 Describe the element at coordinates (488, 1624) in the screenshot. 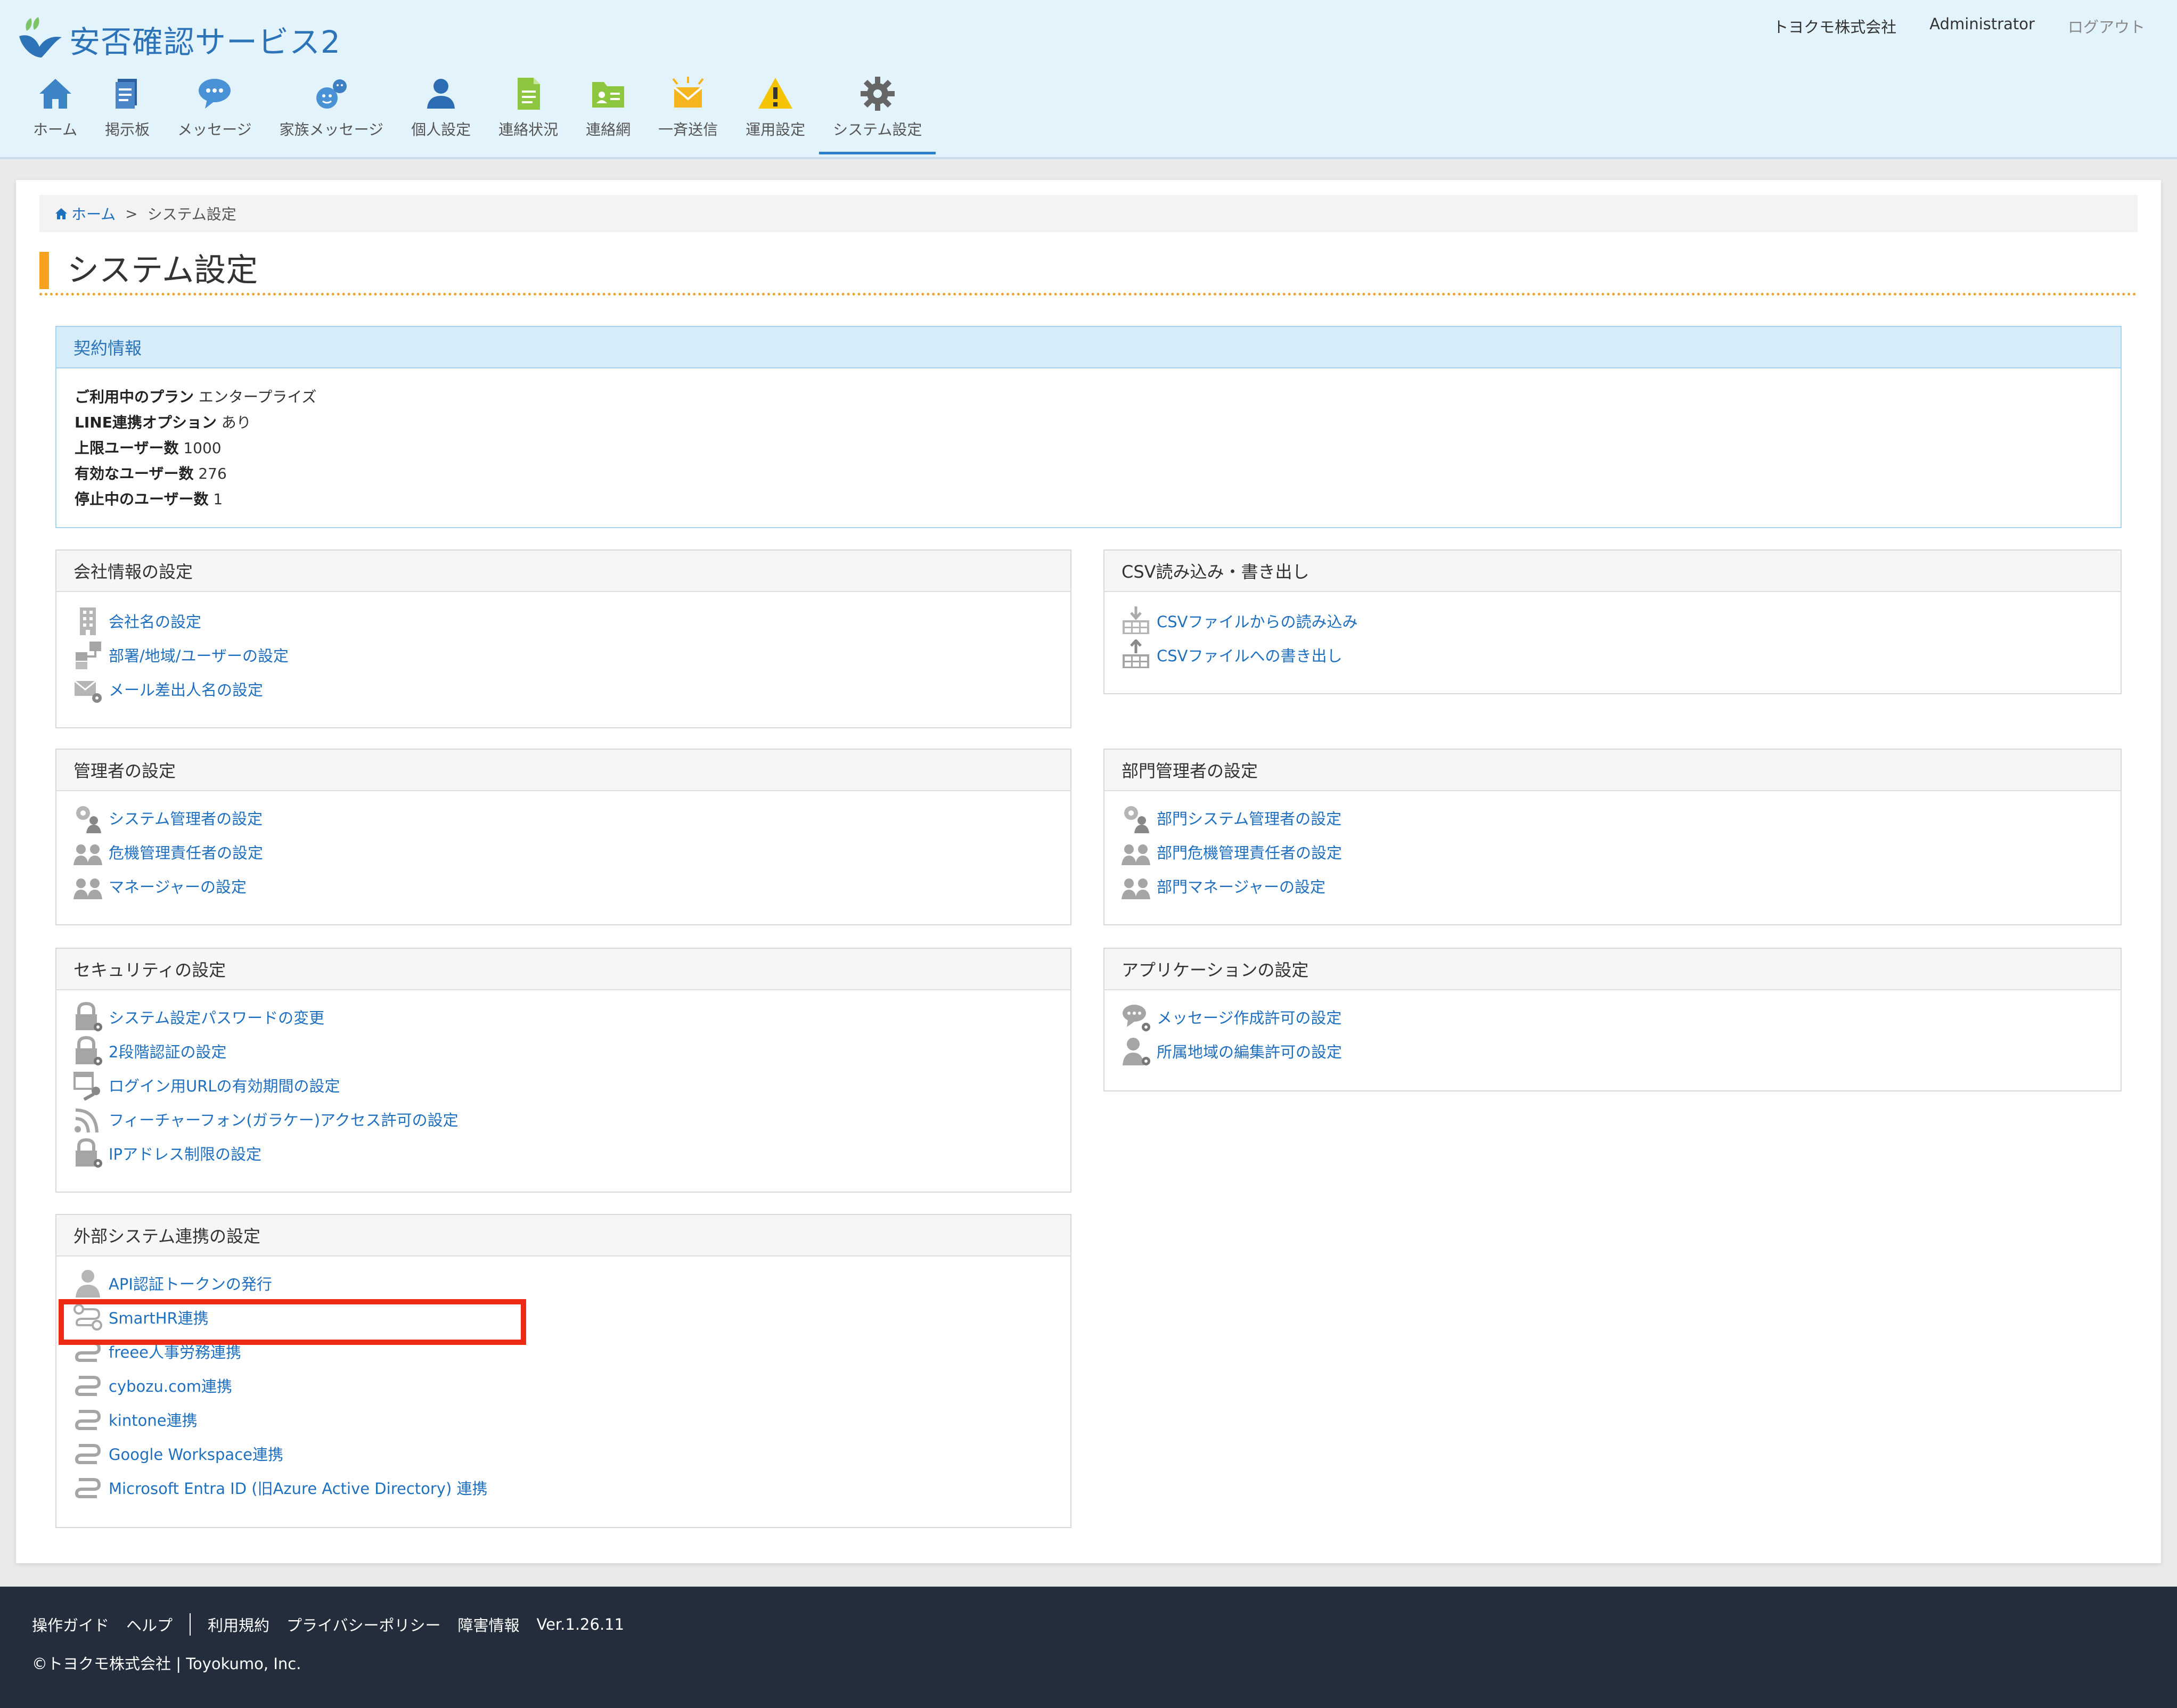

I see `footer-link-incidents: 障害情報` at that location.